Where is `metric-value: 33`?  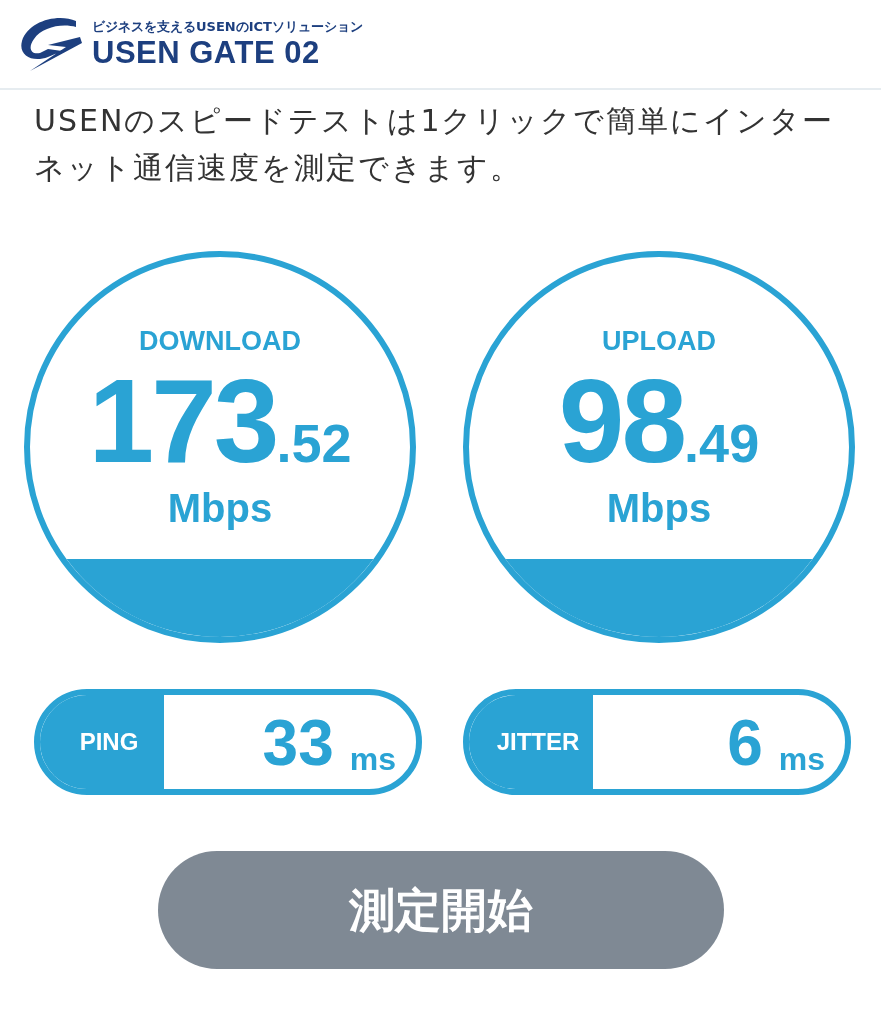 metric-value: 33 is located at coordinates (298, 743).